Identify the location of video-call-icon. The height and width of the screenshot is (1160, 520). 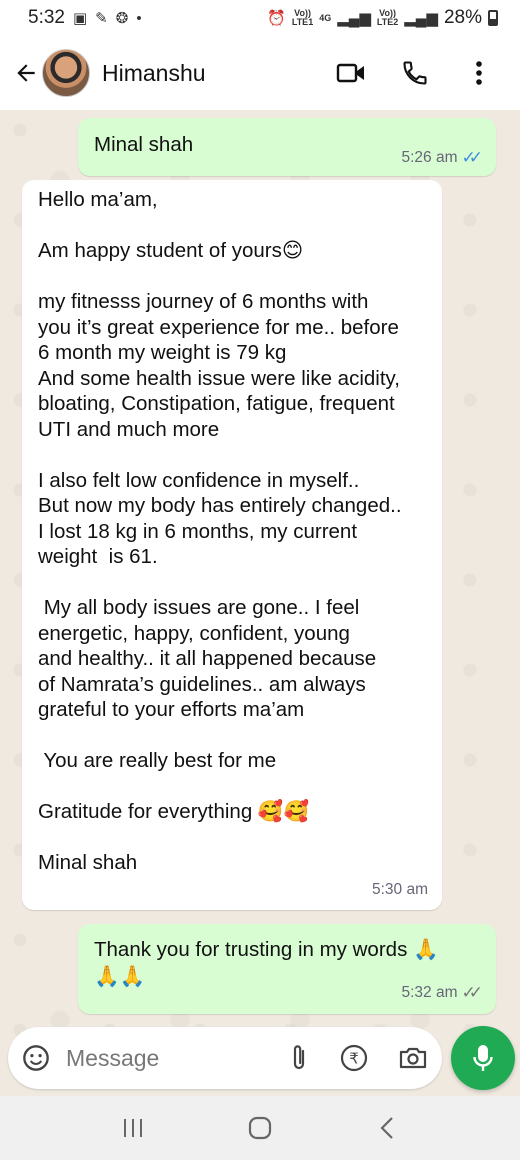
(350, 73).